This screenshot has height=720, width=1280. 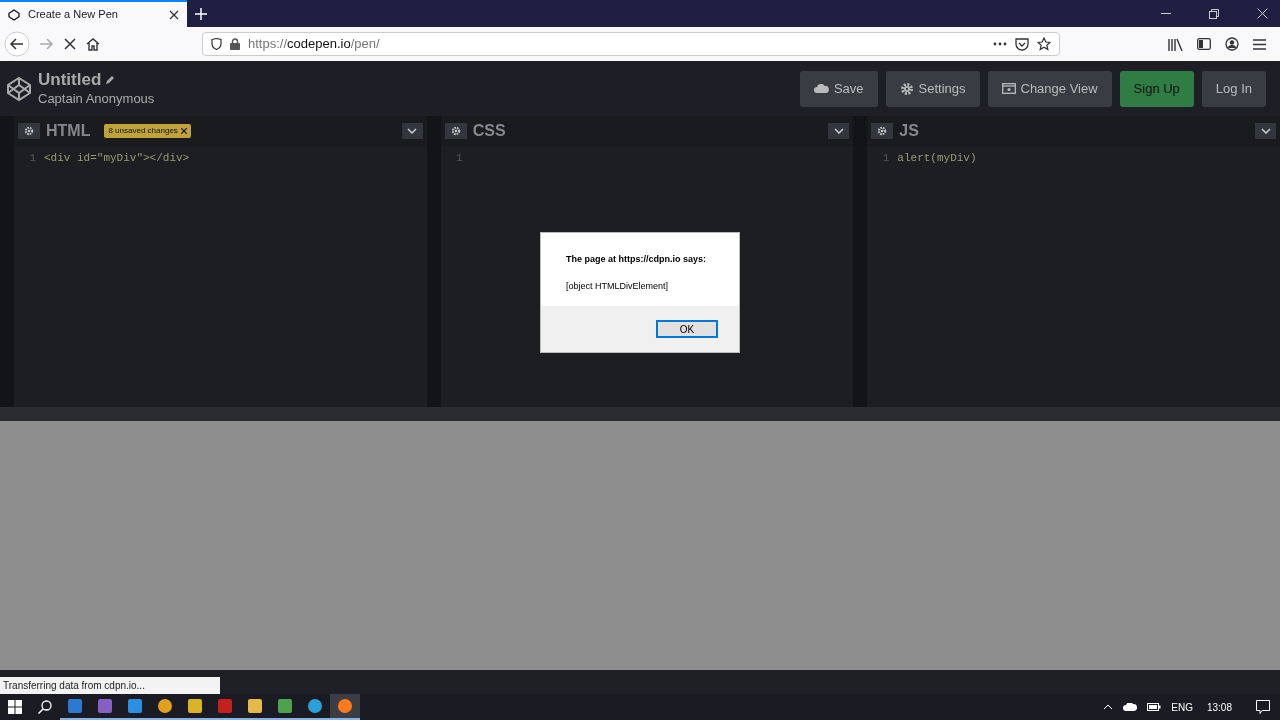 What do you see at coordinates (70, 79) in the screenshot?
I see `pen-title: Untitled` at bounding box center [70, 79].